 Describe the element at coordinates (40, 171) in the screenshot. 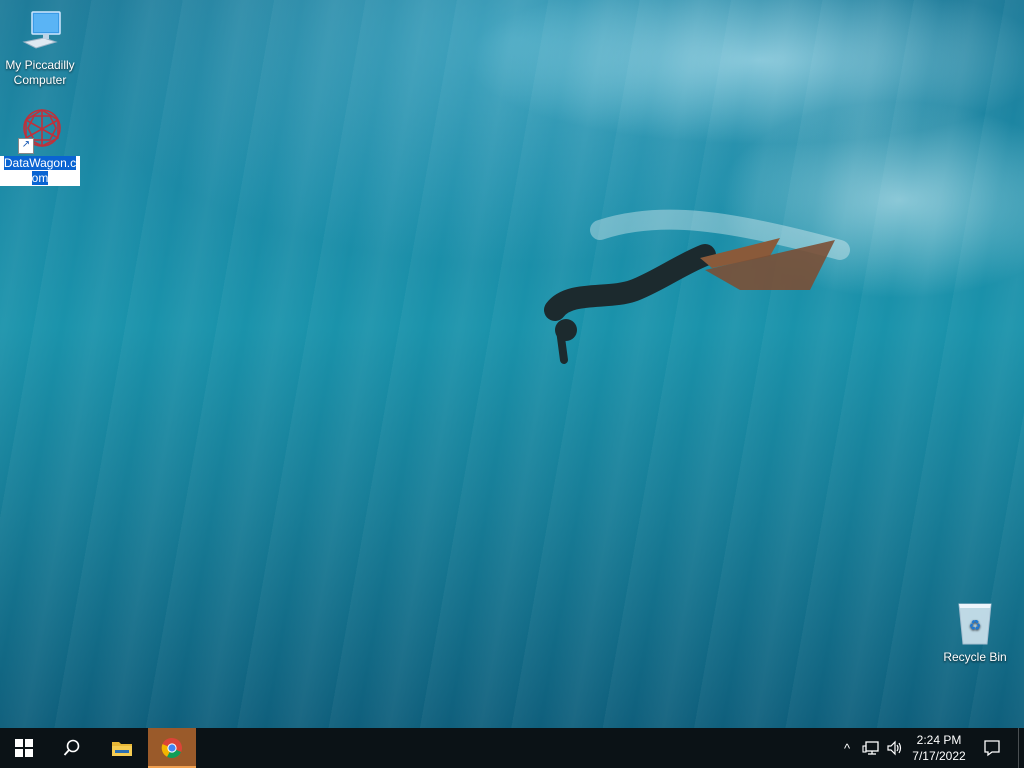

I see `desktop-icon-label-editing: DataWagon.c om` at that location.